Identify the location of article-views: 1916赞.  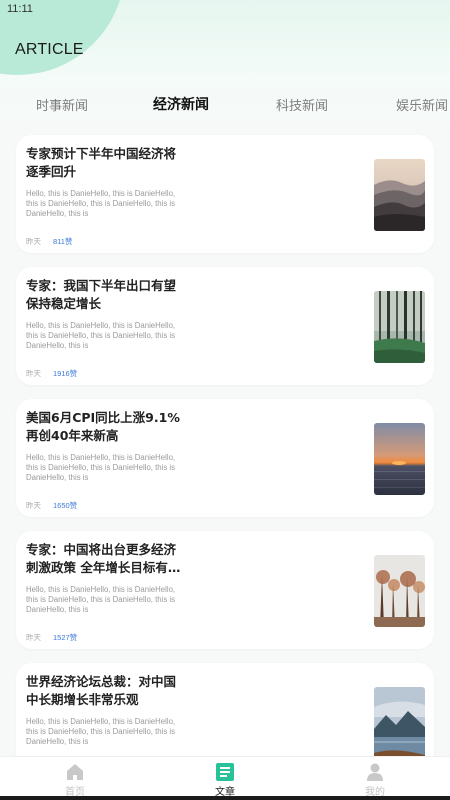
(65, 373).